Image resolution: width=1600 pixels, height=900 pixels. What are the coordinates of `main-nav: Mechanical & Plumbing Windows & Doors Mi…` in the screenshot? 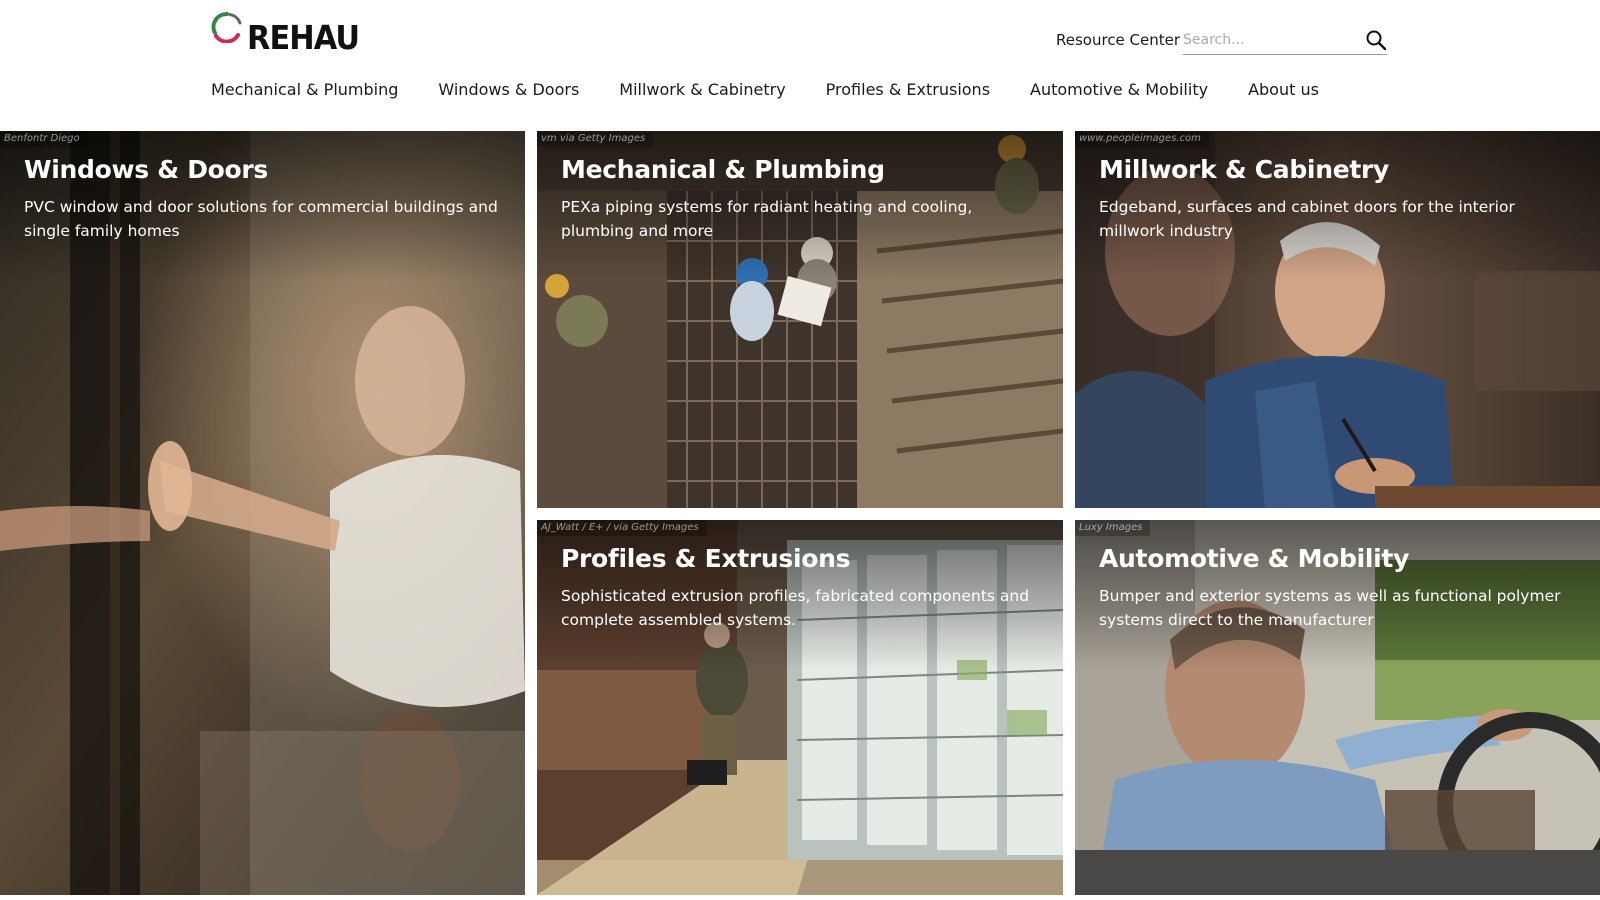 It's located at (765, 91).